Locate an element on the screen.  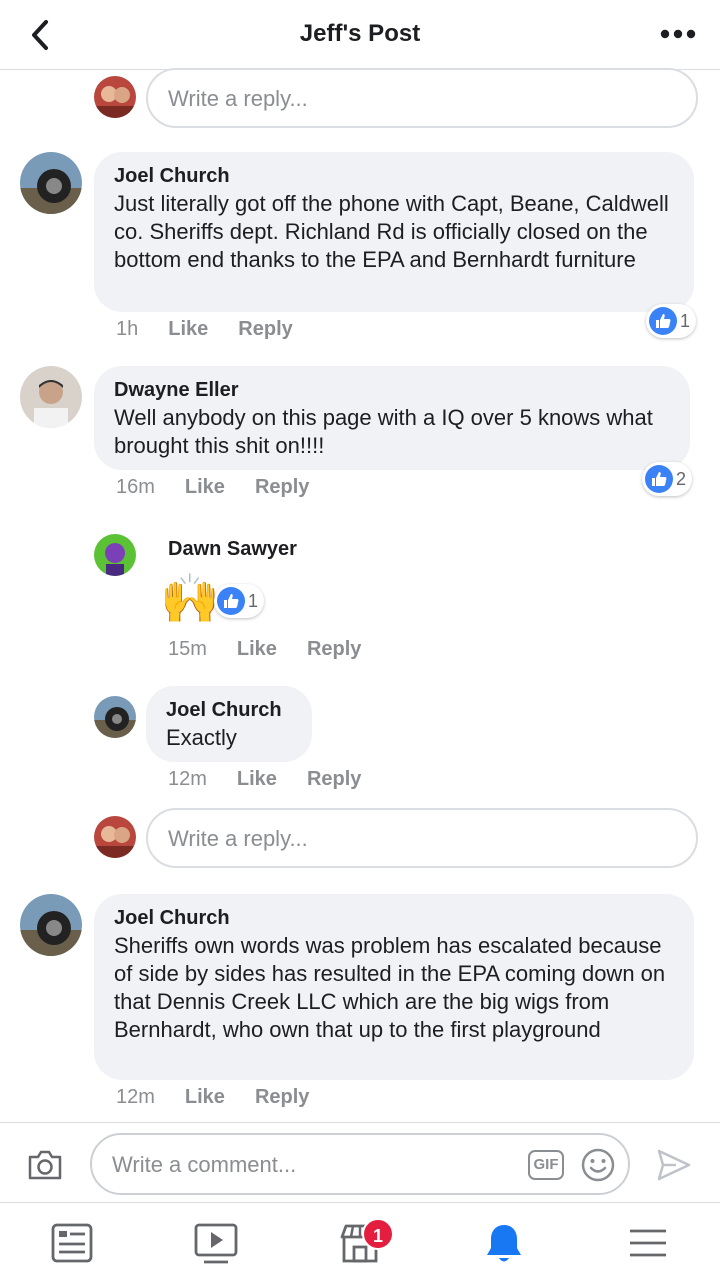
raised-hands-emoji: 🙌 is located at coordinates (190, 599).